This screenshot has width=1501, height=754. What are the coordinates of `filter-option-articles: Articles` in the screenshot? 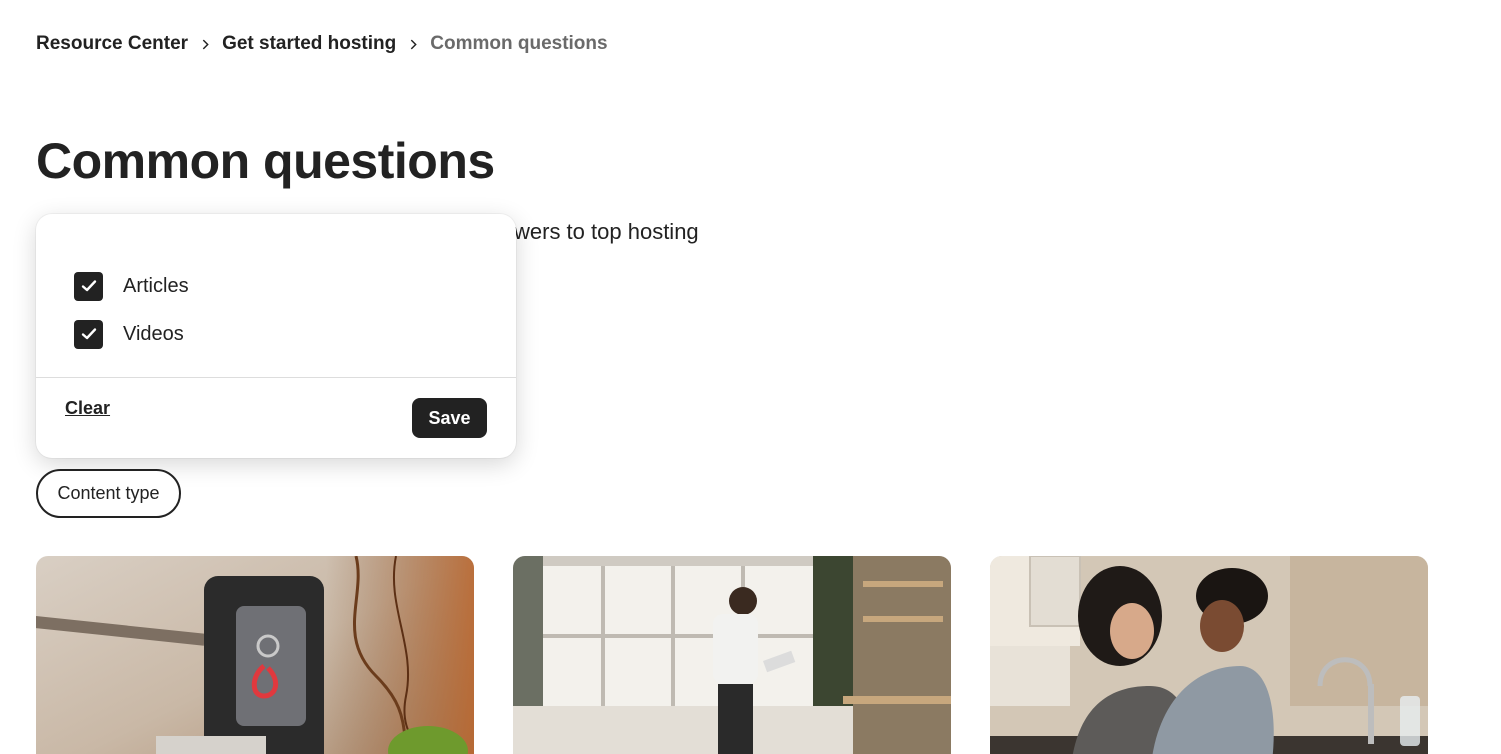 It's located at (131, 286).